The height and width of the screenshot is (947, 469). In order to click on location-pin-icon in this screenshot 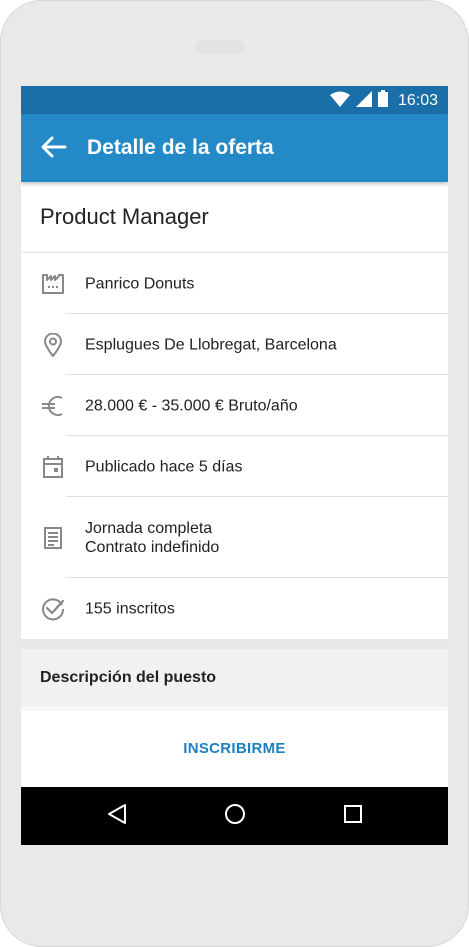, I will do `click(53, 345)`.